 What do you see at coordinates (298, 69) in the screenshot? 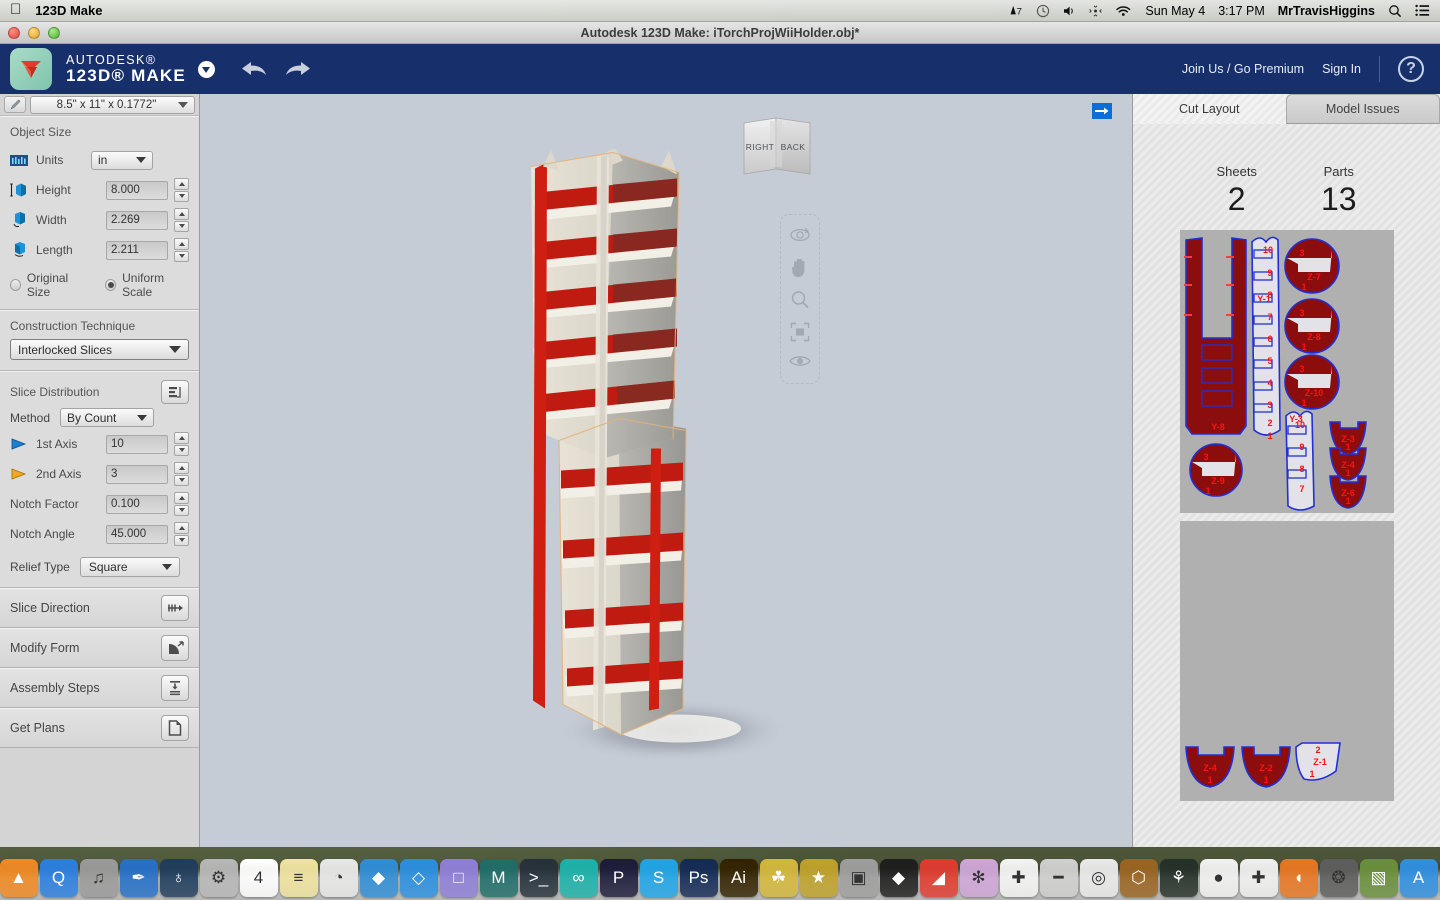
I see `redo-arrow-icon` at bounding box center [298, 69].